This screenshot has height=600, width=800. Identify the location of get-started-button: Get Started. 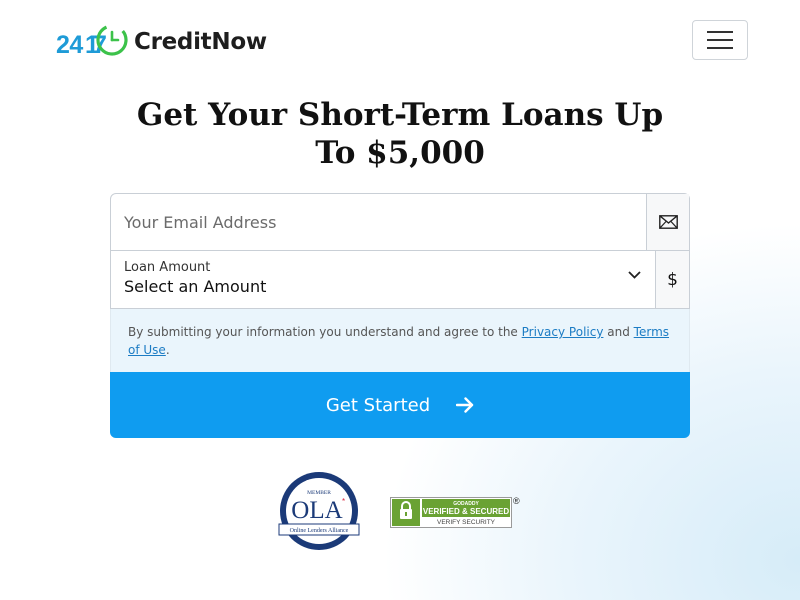
(400, 405).